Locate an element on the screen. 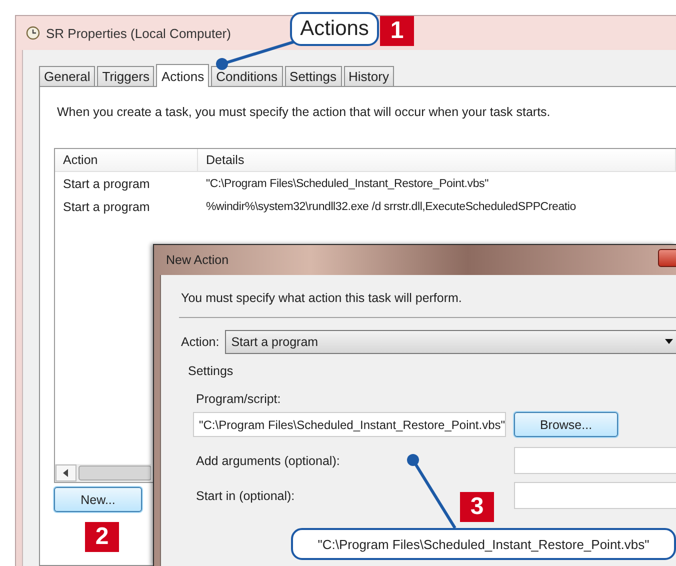 This screenshot has width=676, height=566. tab: Triggers is located at coordinates (125, 76).